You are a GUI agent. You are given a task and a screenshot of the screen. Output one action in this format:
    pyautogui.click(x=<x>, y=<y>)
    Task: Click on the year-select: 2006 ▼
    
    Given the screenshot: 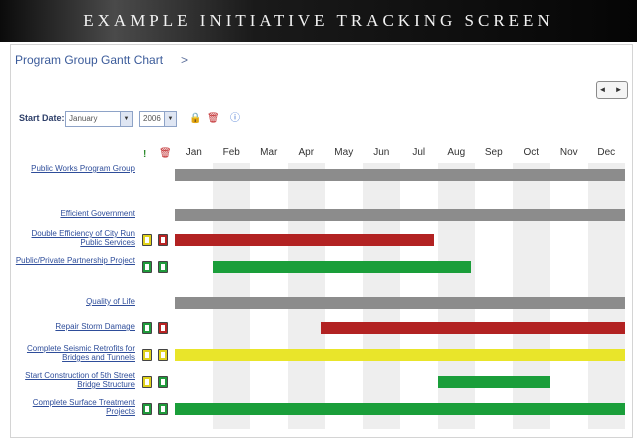 What is the action you would take?
    pyautogui.click(x=158, y=119)
    